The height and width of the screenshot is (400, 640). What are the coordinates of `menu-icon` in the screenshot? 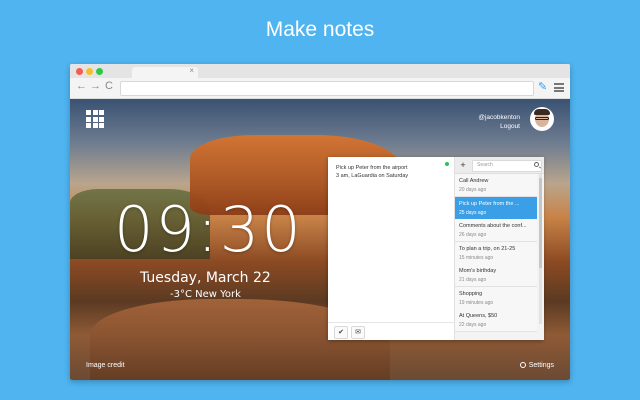 It's located at (559, 87).